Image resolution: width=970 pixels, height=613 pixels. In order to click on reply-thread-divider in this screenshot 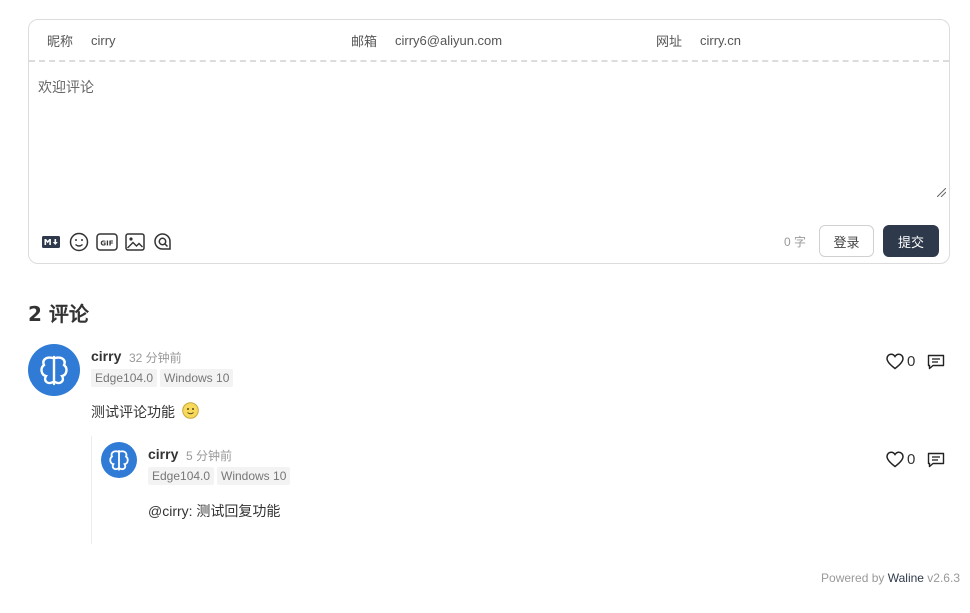, I will do `click(91, 490)`.